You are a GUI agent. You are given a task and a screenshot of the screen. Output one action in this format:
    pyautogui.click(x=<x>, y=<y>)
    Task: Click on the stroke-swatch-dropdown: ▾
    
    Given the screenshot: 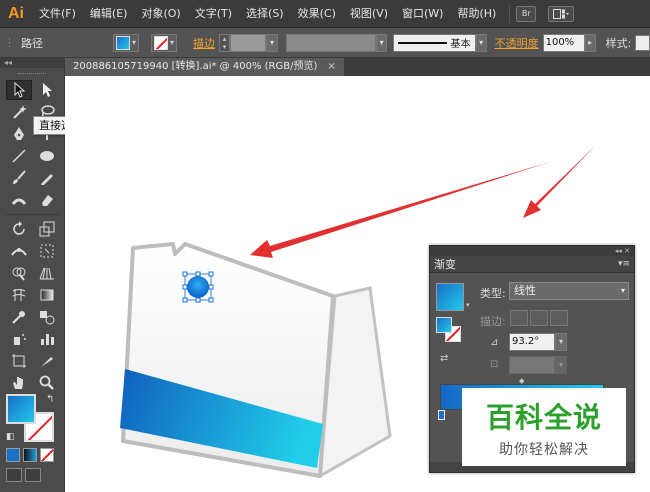 What is the action you would take?
    pyautogui.click(x=164, y=42)
    